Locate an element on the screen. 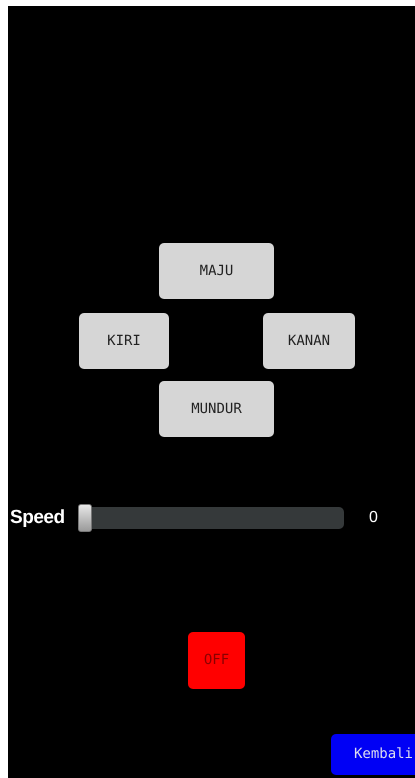 Image resolution: width=415 pixels, height=778 pixels. direction-button: KIRI is located at coordinates (124, 341).